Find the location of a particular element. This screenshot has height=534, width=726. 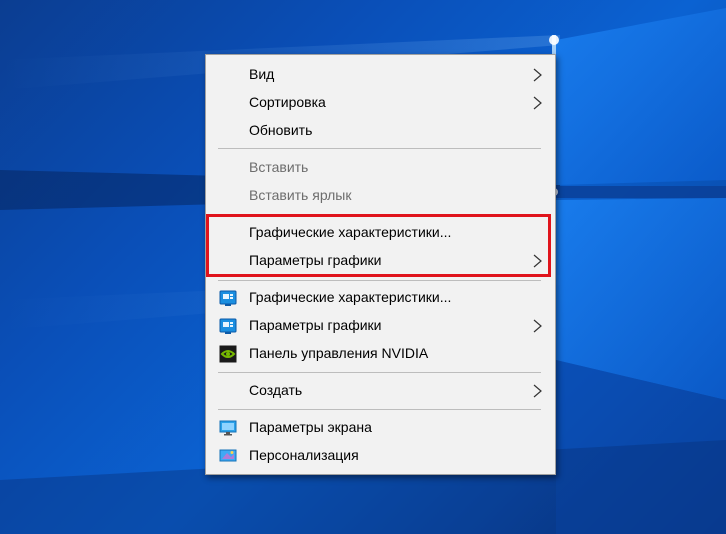

menu-item-refresh: Обновить is located at coordinates (380, 131).